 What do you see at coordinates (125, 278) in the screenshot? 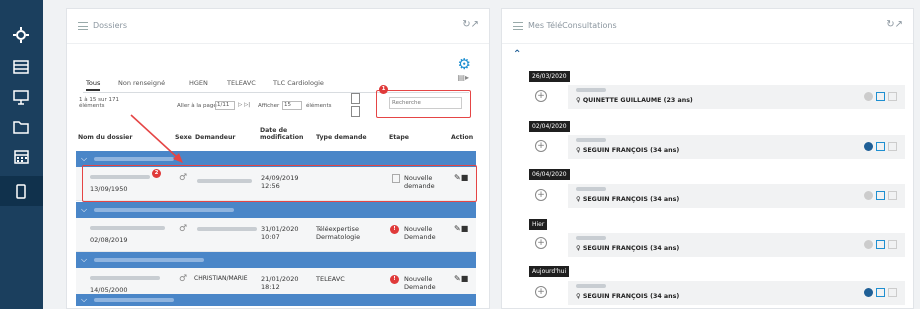
I see `patient-name-redacted` at bounding box center [125, 278].